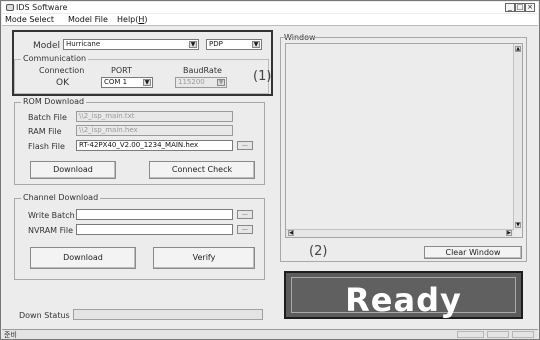 The image size is (540, 340). What do you see at coordinates (44, 315) in the screenshot?
I see `down-status-label: Down Status` at bounding box center [44, 315].